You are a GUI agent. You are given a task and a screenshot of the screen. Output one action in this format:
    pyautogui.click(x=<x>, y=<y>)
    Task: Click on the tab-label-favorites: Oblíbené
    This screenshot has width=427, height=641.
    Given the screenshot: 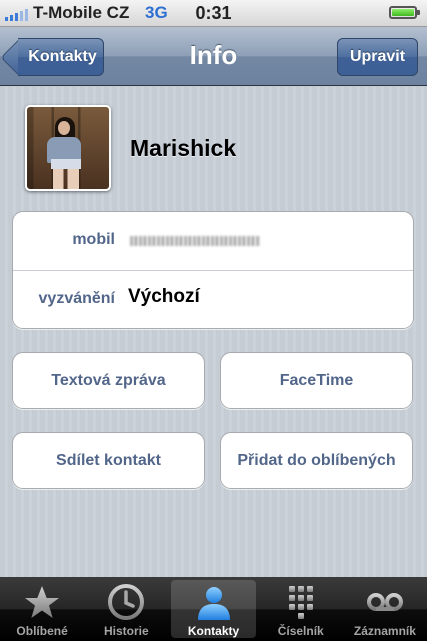 What is the action you would take?
    pyautogui.click(x=42, y=631)
    